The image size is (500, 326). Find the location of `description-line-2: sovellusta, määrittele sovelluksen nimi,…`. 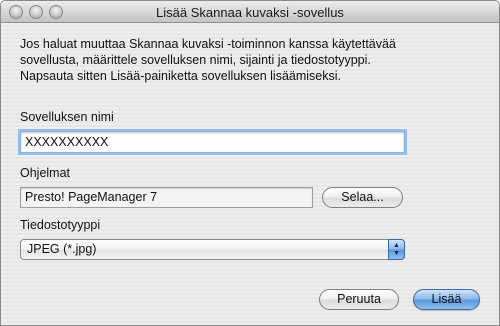

description-line-2: sovellusta, määrittele sovelluksen nimi,… is located at coordinates (195, 60).